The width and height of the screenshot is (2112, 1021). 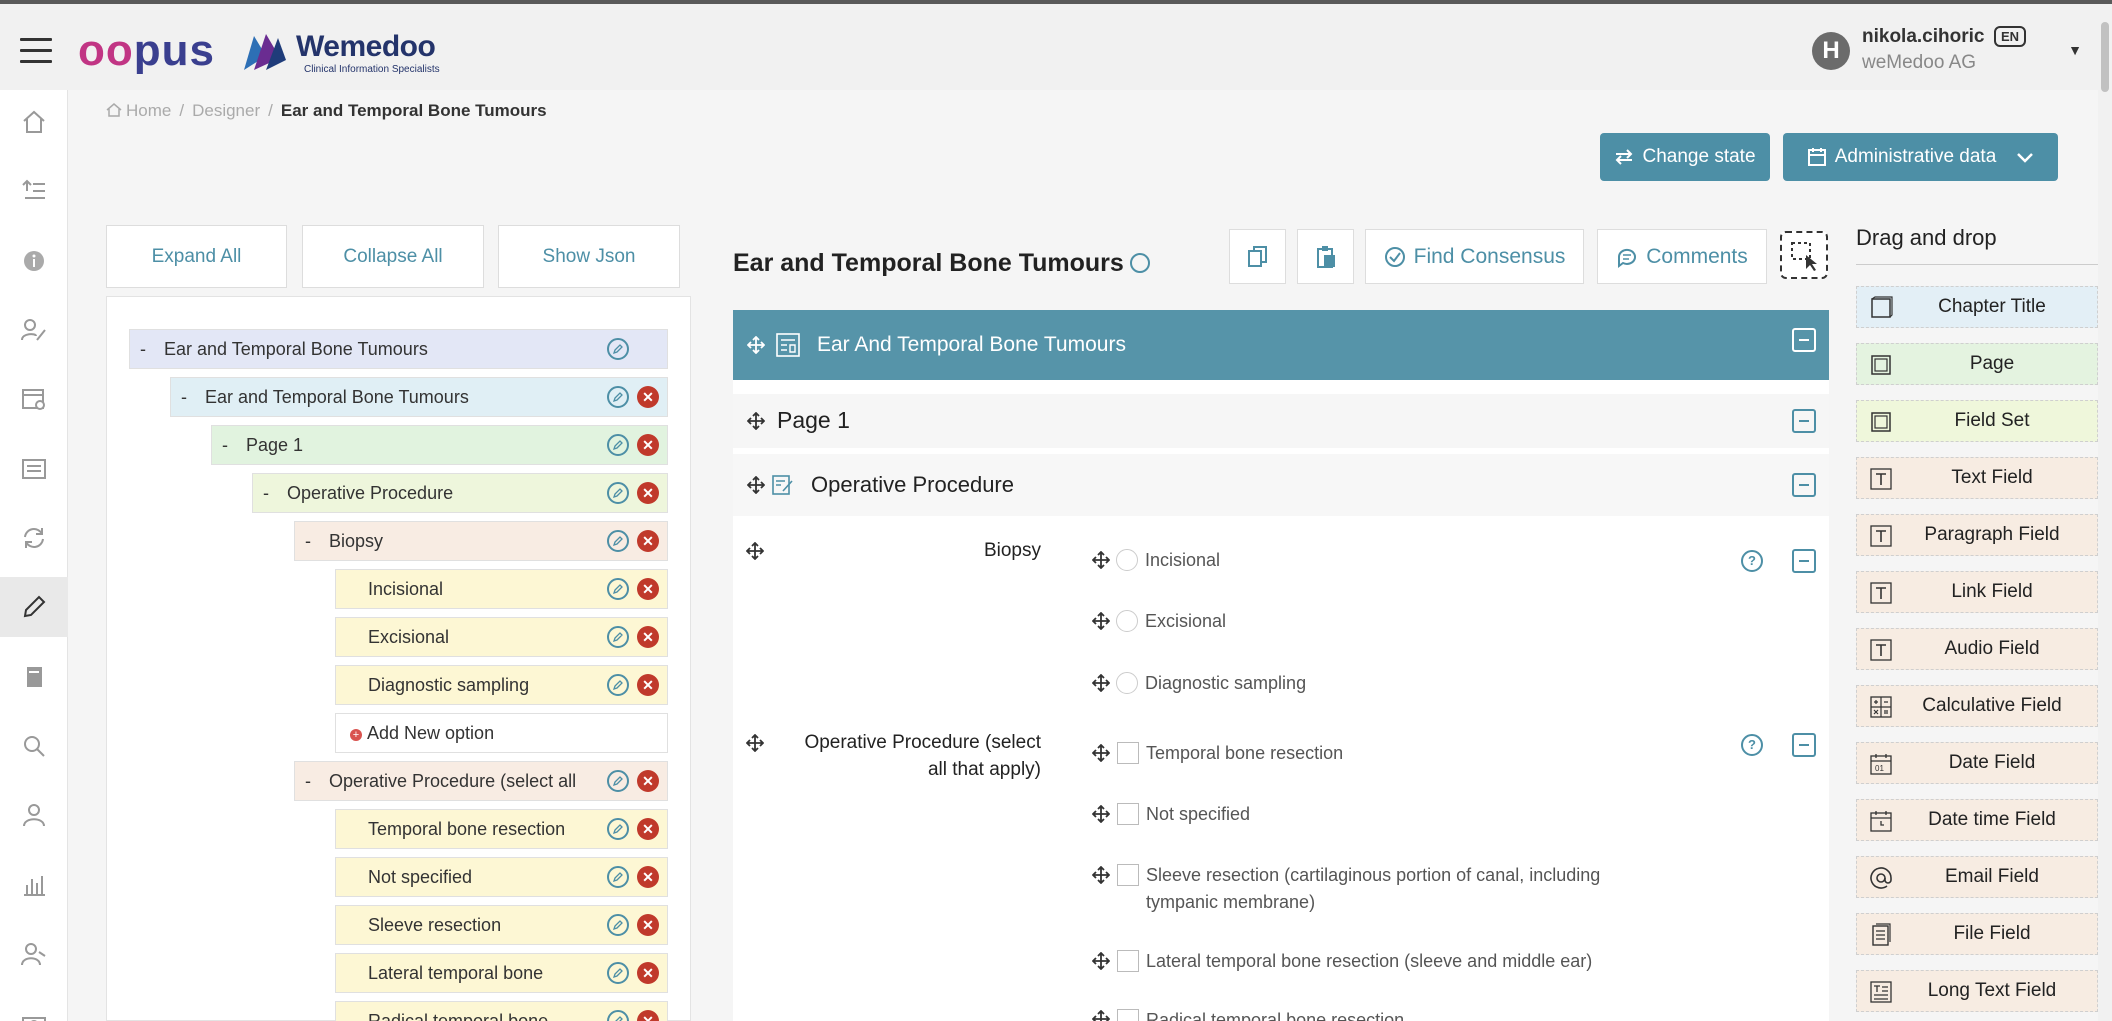 I want to click on paste-button, so click(x=1325, y=256).